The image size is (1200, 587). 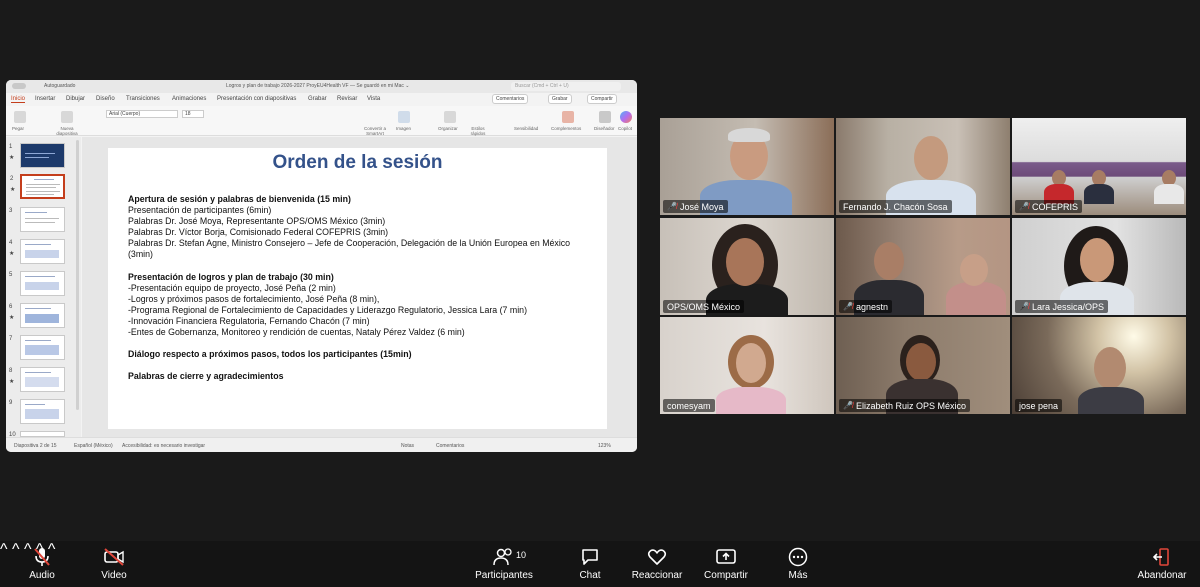 I want to click on tab-vista: Vista, so click(x=373, y=99).